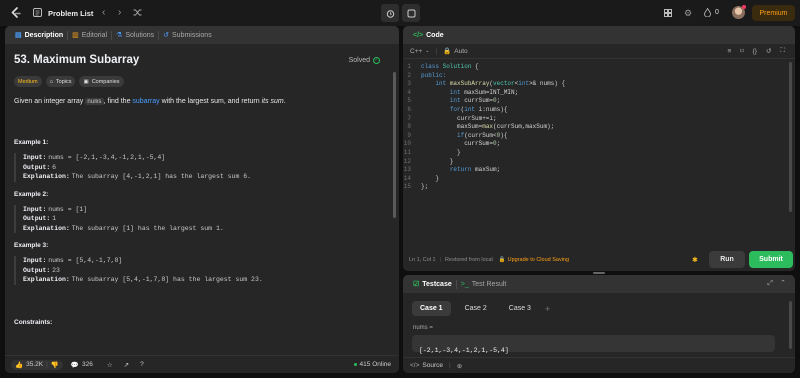  Describe the element at coordinates (33, 322) in the screenshot. I see `constraints-title: Constraints:` at that location.